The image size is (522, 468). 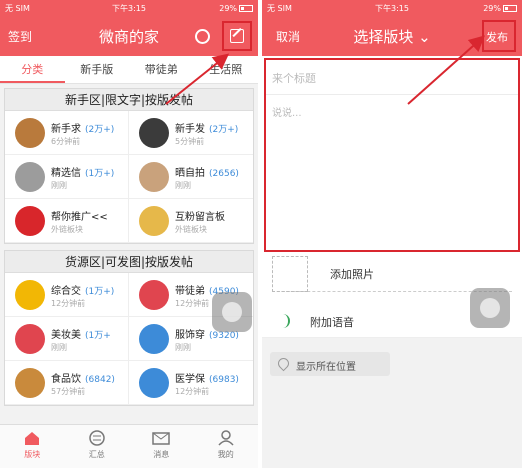 I want to click on tab-2: 带徒弟, so click(x=161, y=69).